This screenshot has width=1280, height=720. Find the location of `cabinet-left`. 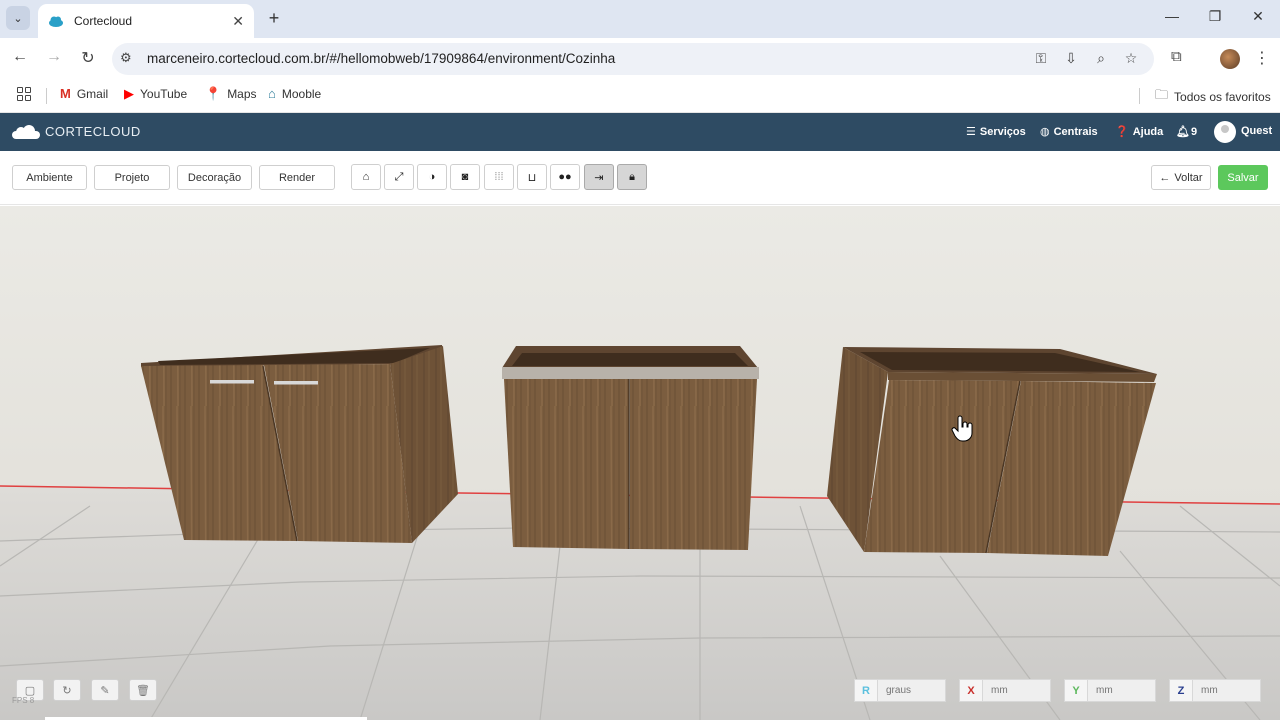

cabinet-left is located at coordinates (299, 444).